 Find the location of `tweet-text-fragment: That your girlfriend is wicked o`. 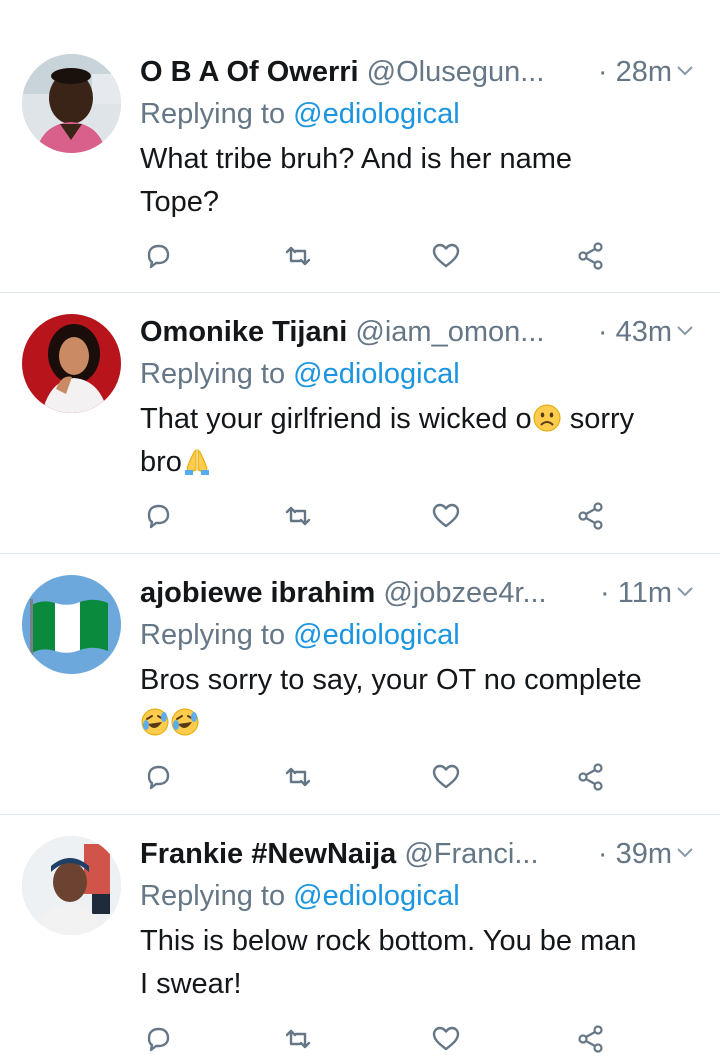

tweet-text-fragment: That your girlfriend is wicked o is located at coordinates (336, 419).